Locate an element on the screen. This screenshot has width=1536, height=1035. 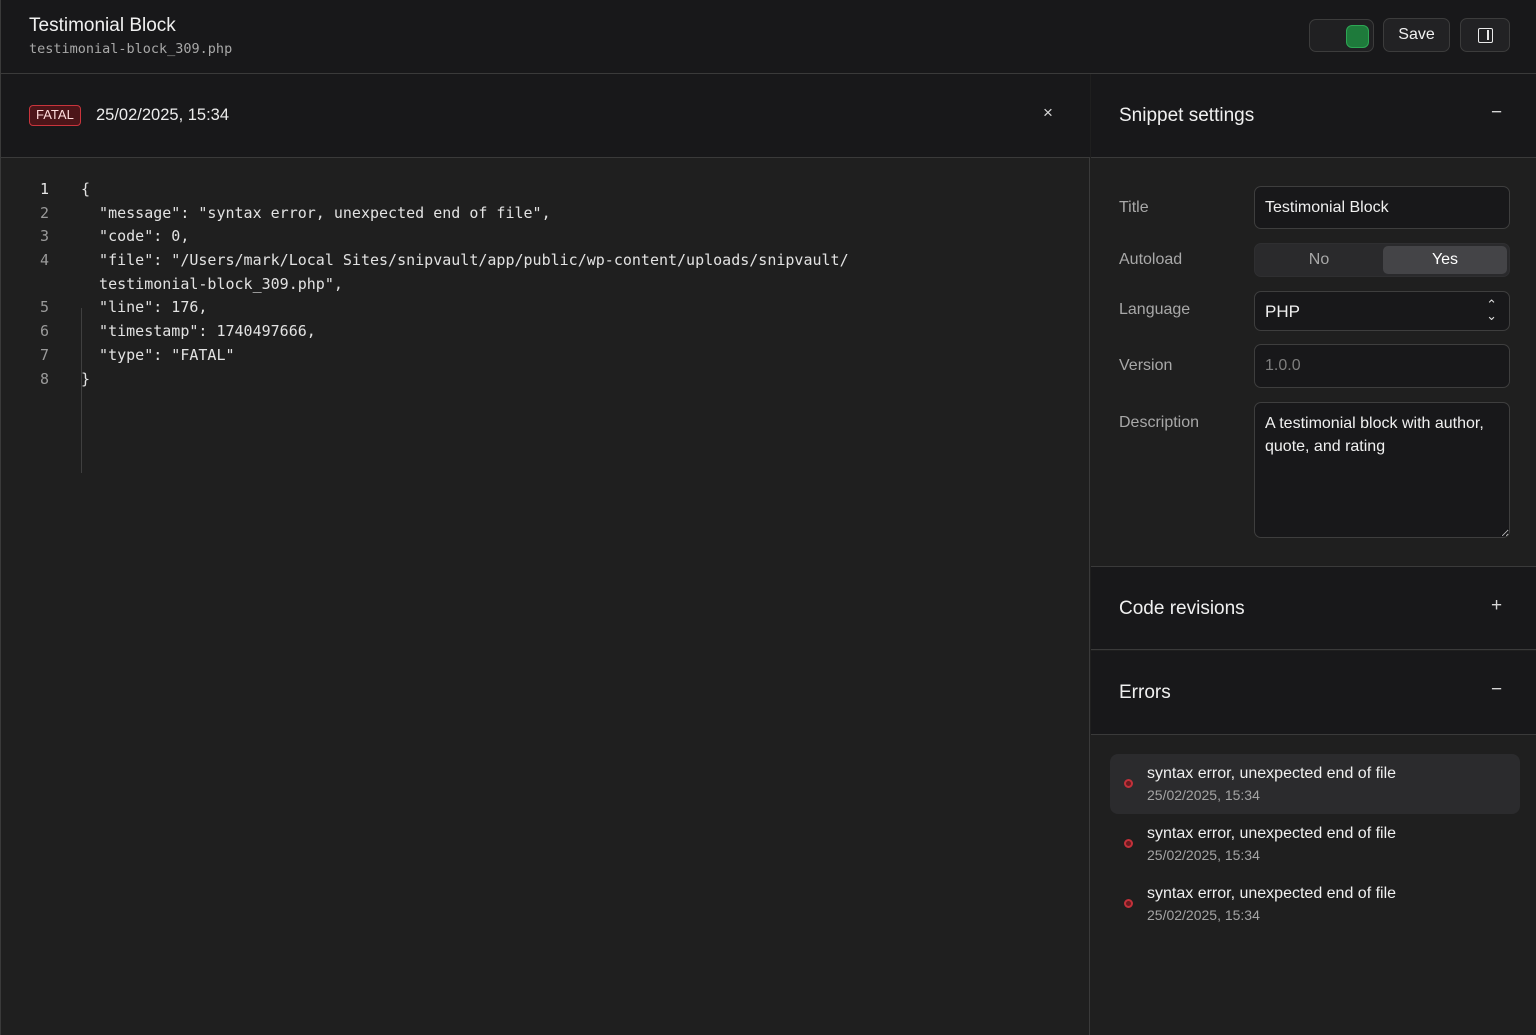
error-detail-header: FATAL 25/02/2025, 15:34 × is located at coordinates (545, 116).